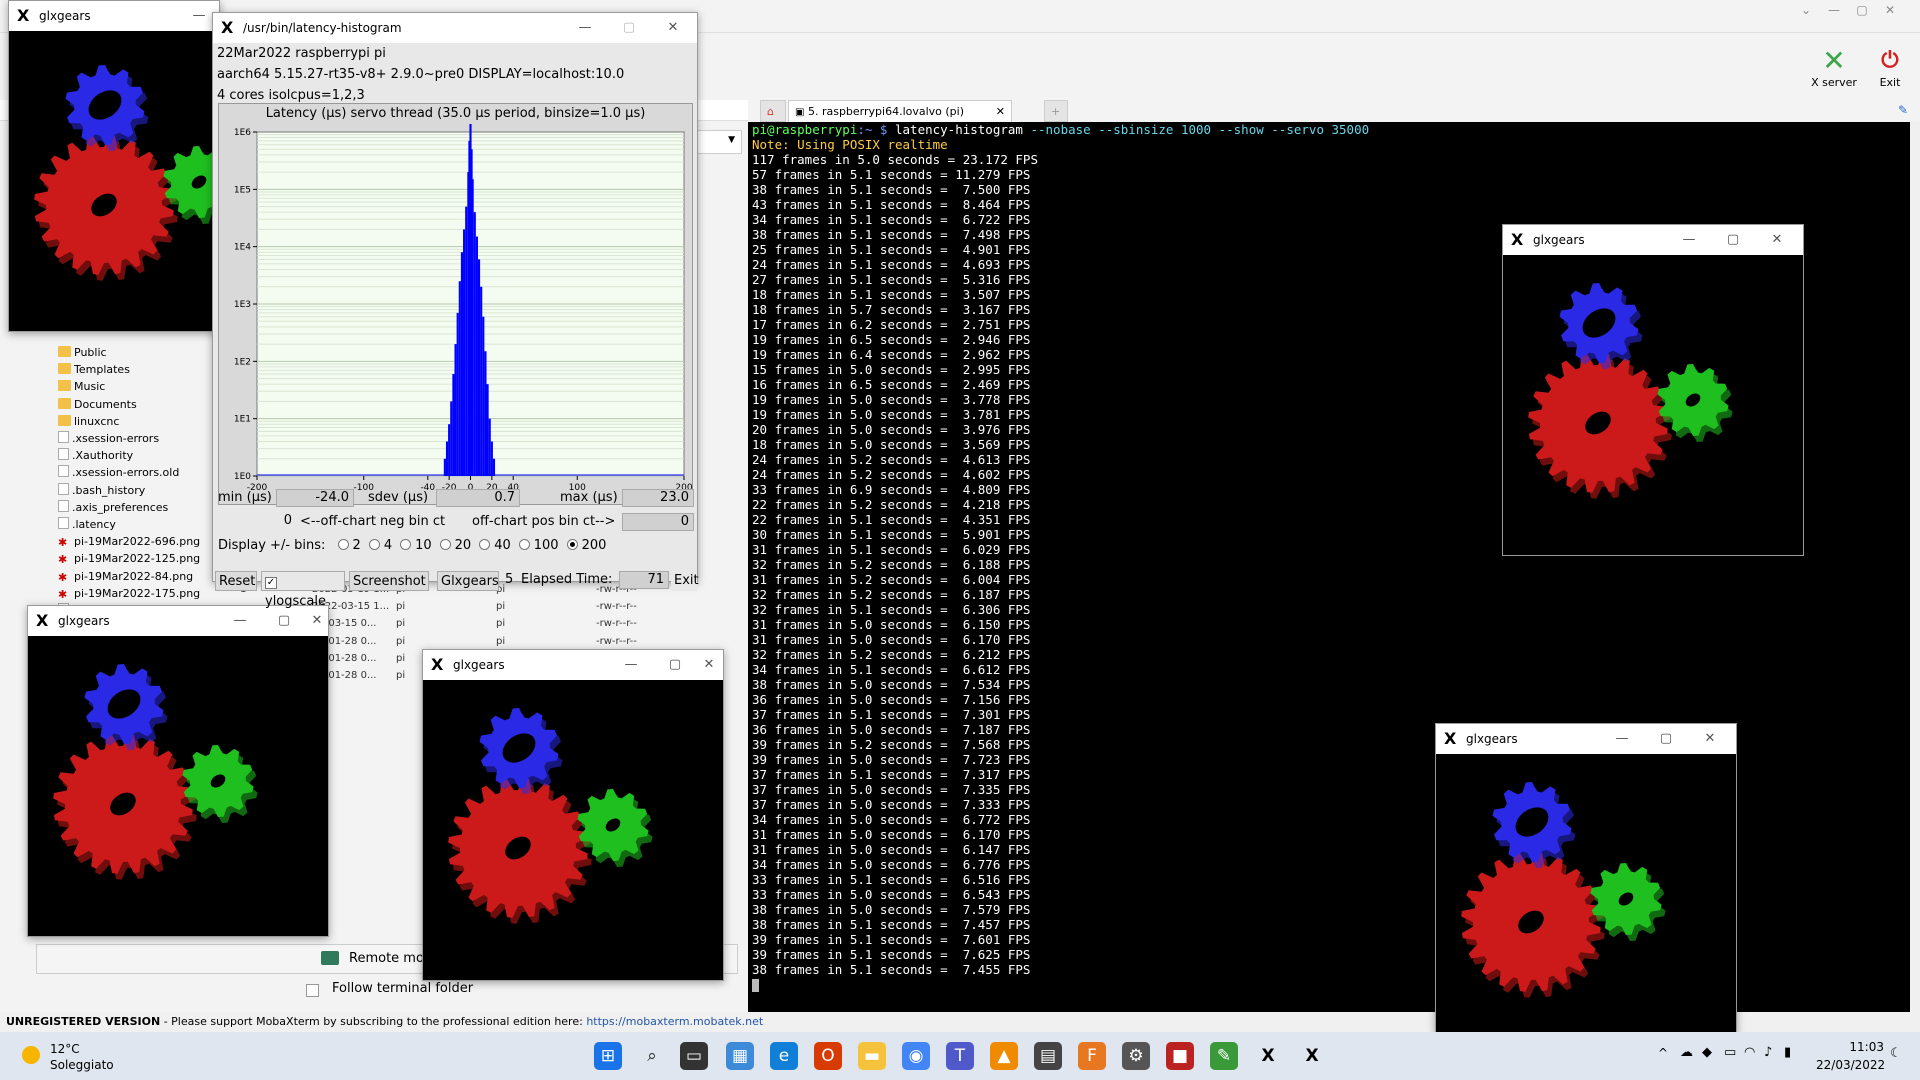 Image resolution: width=1920 pixels, height=1080 pixels. What do you see at coordinates (468, 581) in the screenshot?
I see `glxgears-button: Glxgears` at bounding box center [468, 581].